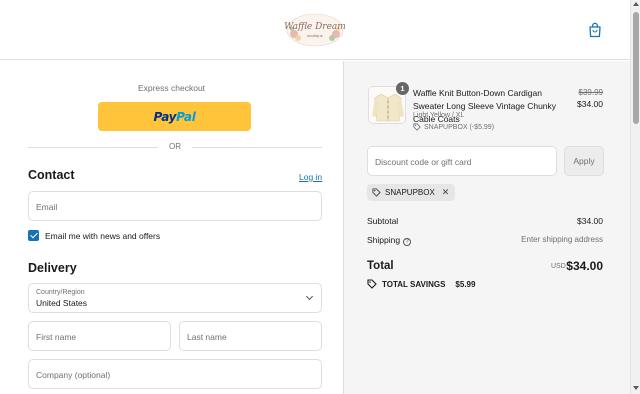 This screenshot has width=640, height=394. I want to click on product-discount-text: SNAPUPBOX (-$5.99), so click(459, 127).